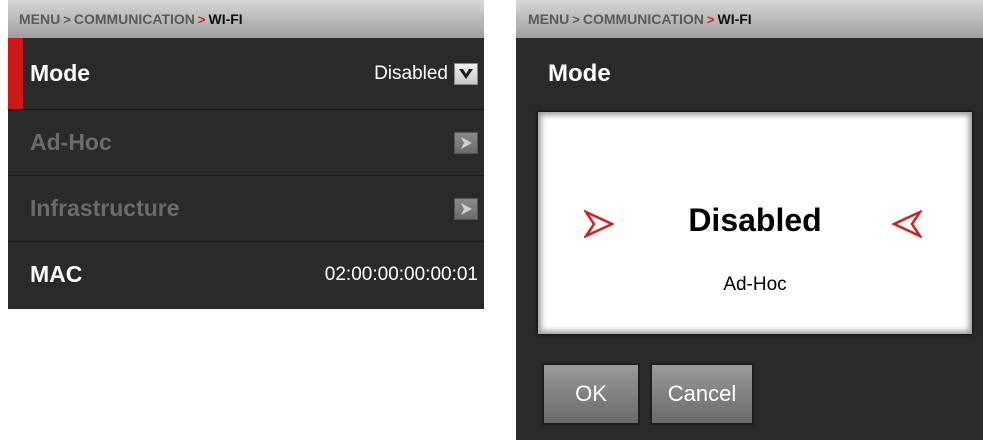 The height and width of the screenshot is (440, 983). I want to click on row-label: Infrastructure, so click(105, 208).